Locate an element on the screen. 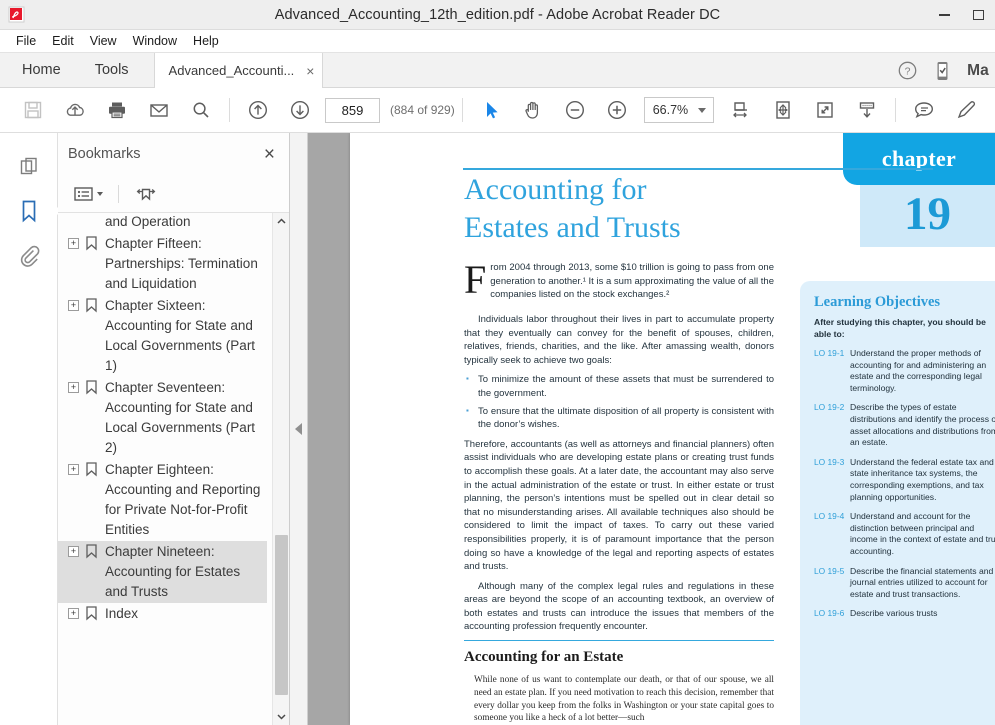  page-number-input: 859 is located at coordinates (352, 110).